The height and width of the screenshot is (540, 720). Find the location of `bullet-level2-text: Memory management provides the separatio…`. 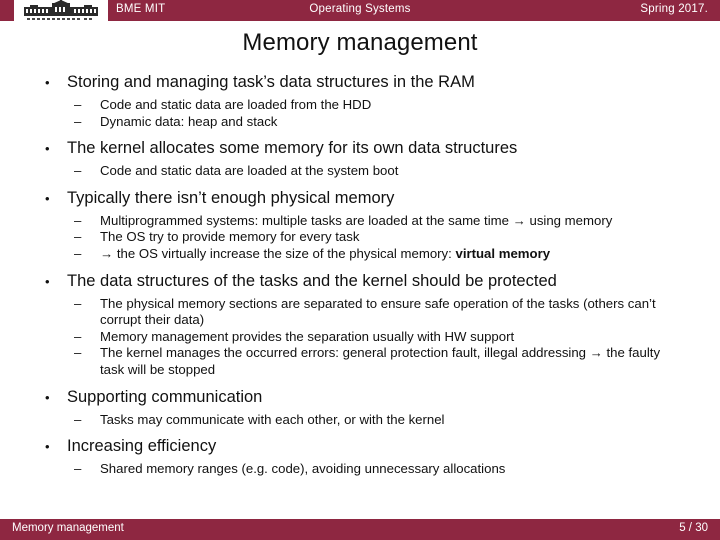

bullet-level2-text: Memory management provides the separatio… is located at coordinates (307, 336).